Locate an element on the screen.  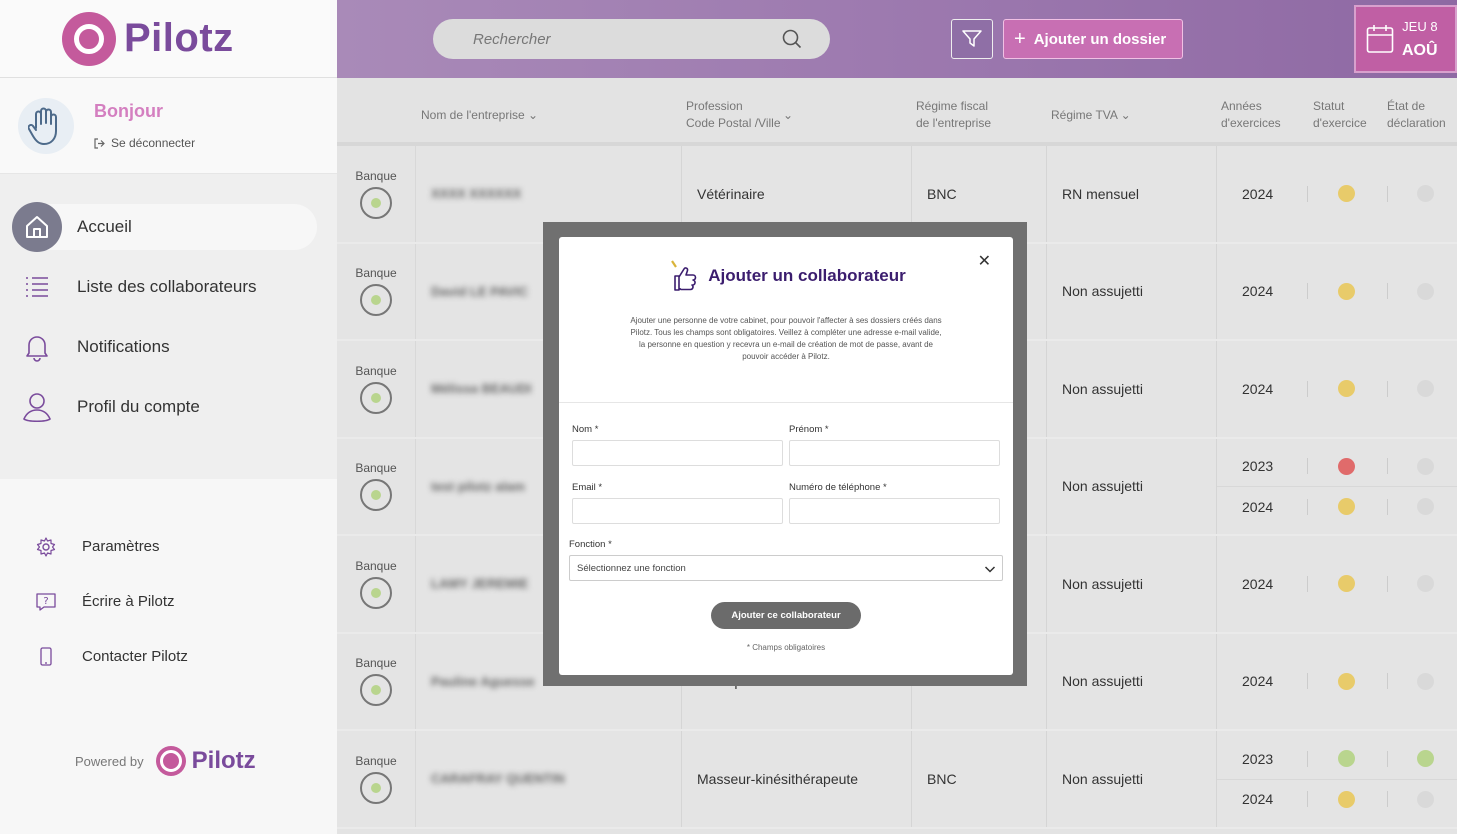
nav-item-contacter: Contacter Pilotz is located at coordinates (168, 656).